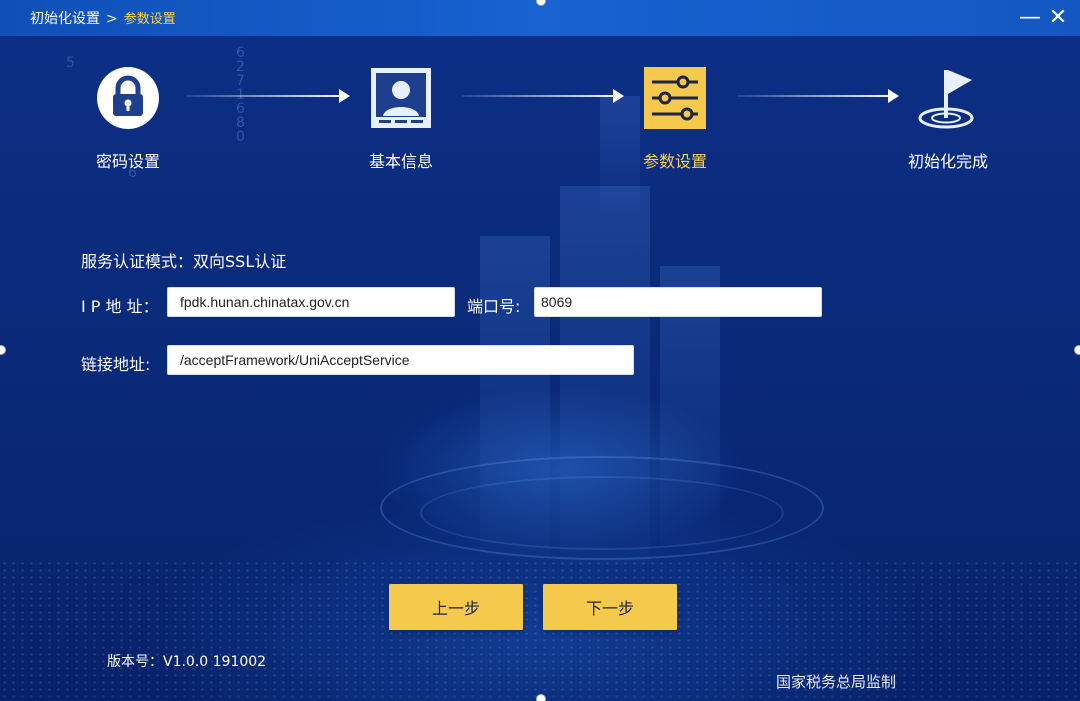 Image resolution: width=1080 pixels, height=701 pixels. What do you see at coordinates (149, 19) in the screenshot?
I see `breadcrumb-current: 参数设置` at bounding box center [149, 19].